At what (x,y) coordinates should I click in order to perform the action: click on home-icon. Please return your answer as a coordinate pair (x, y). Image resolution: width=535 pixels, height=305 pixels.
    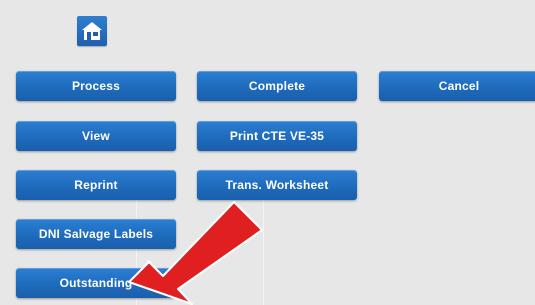
    Looking at the image, I should click on (92, 31).